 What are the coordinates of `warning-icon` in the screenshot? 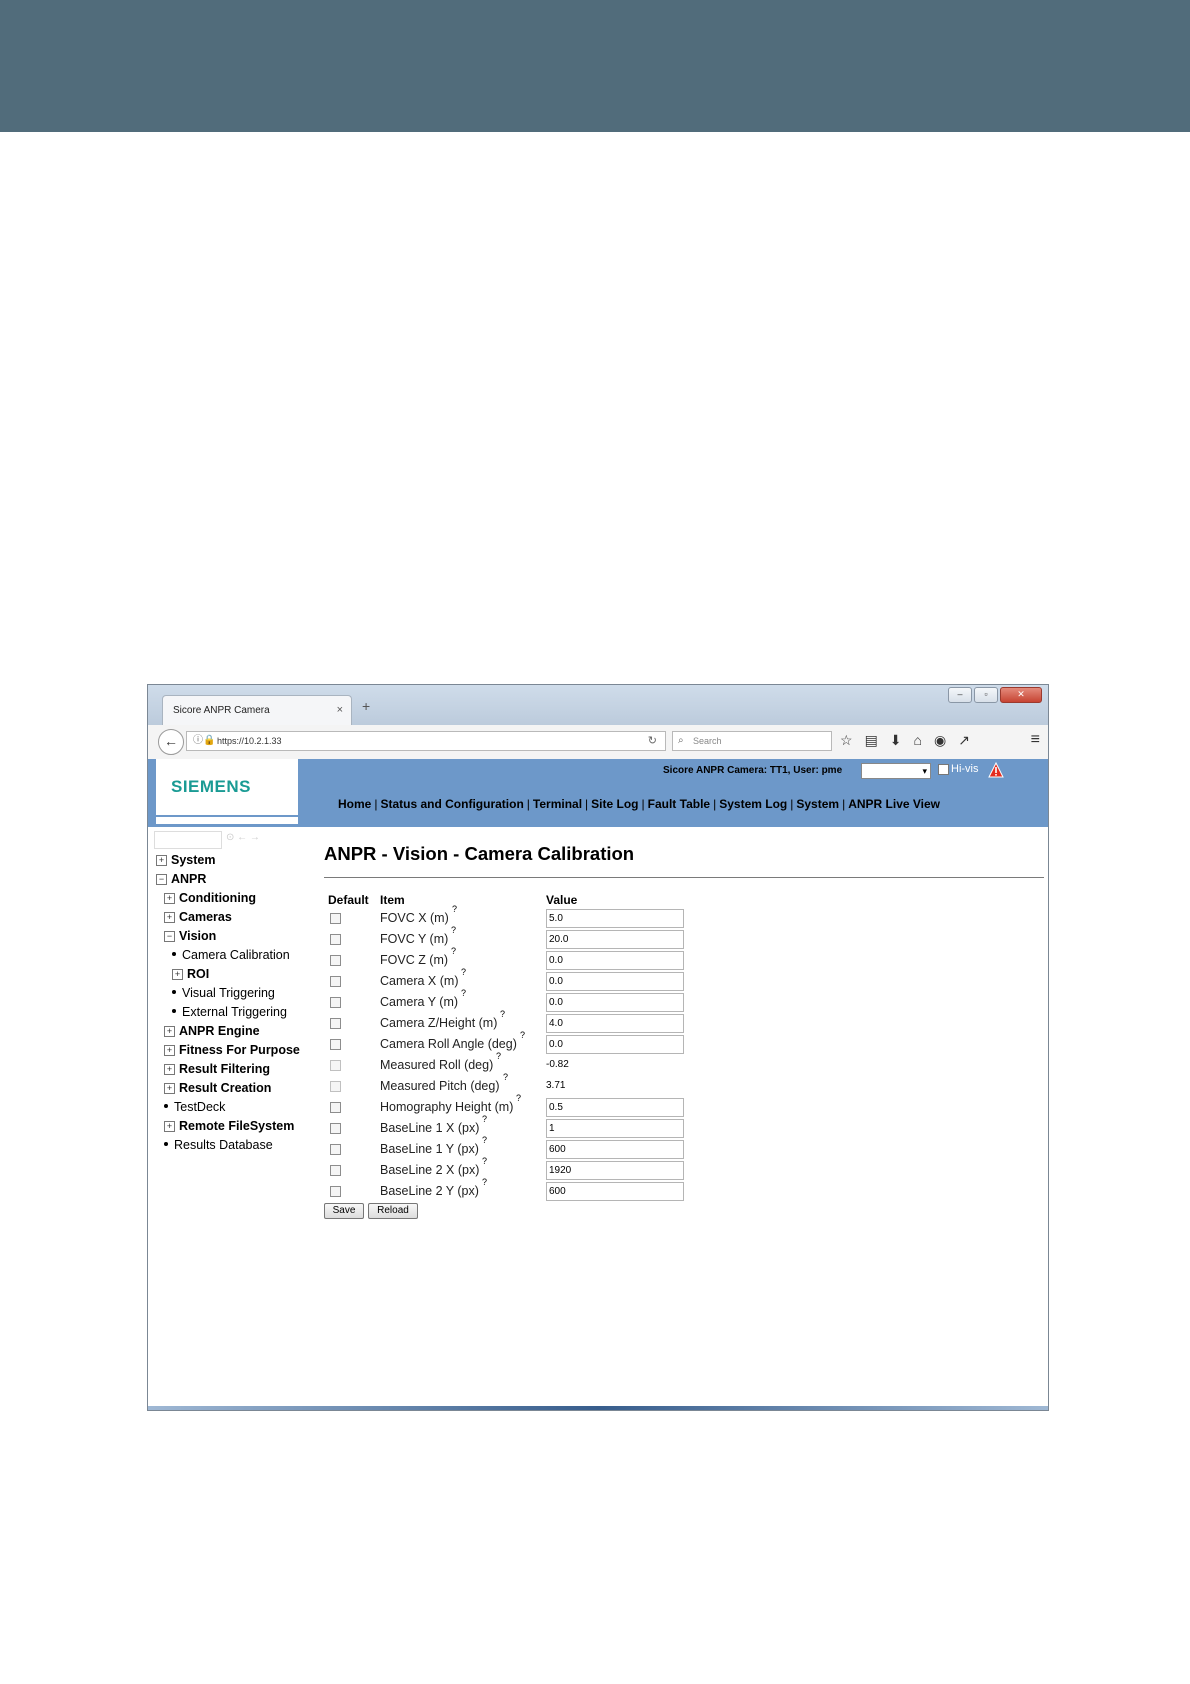 It's located at (996, 770).